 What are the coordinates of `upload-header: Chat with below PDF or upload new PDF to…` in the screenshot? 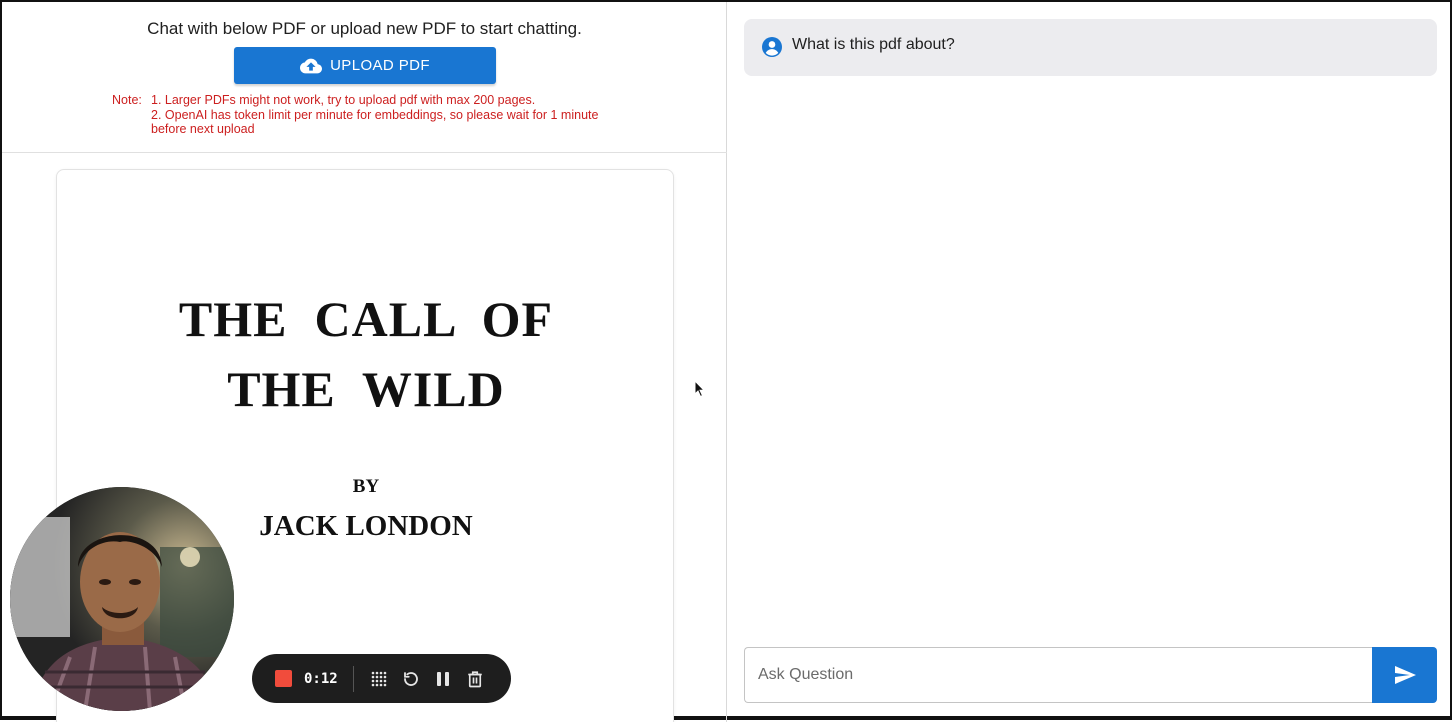 It's located at (364, 77).